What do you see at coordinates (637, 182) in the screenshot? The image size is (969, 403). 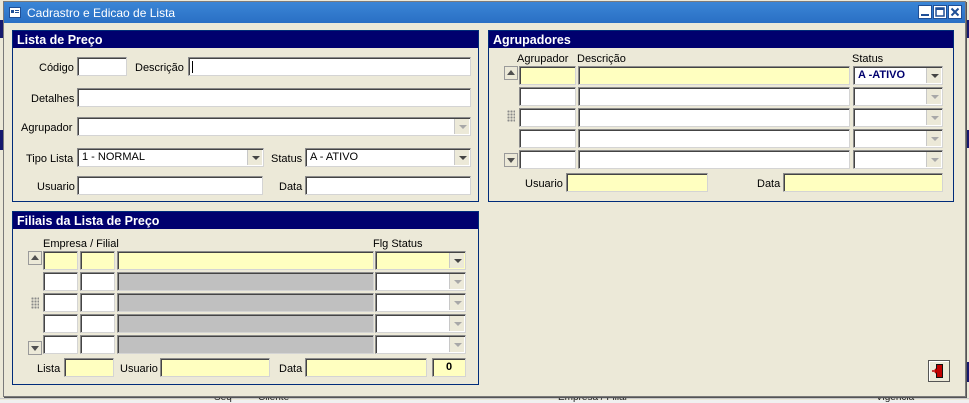 I see `agrupadores-usuario-input` at bounding box center [637, 182].